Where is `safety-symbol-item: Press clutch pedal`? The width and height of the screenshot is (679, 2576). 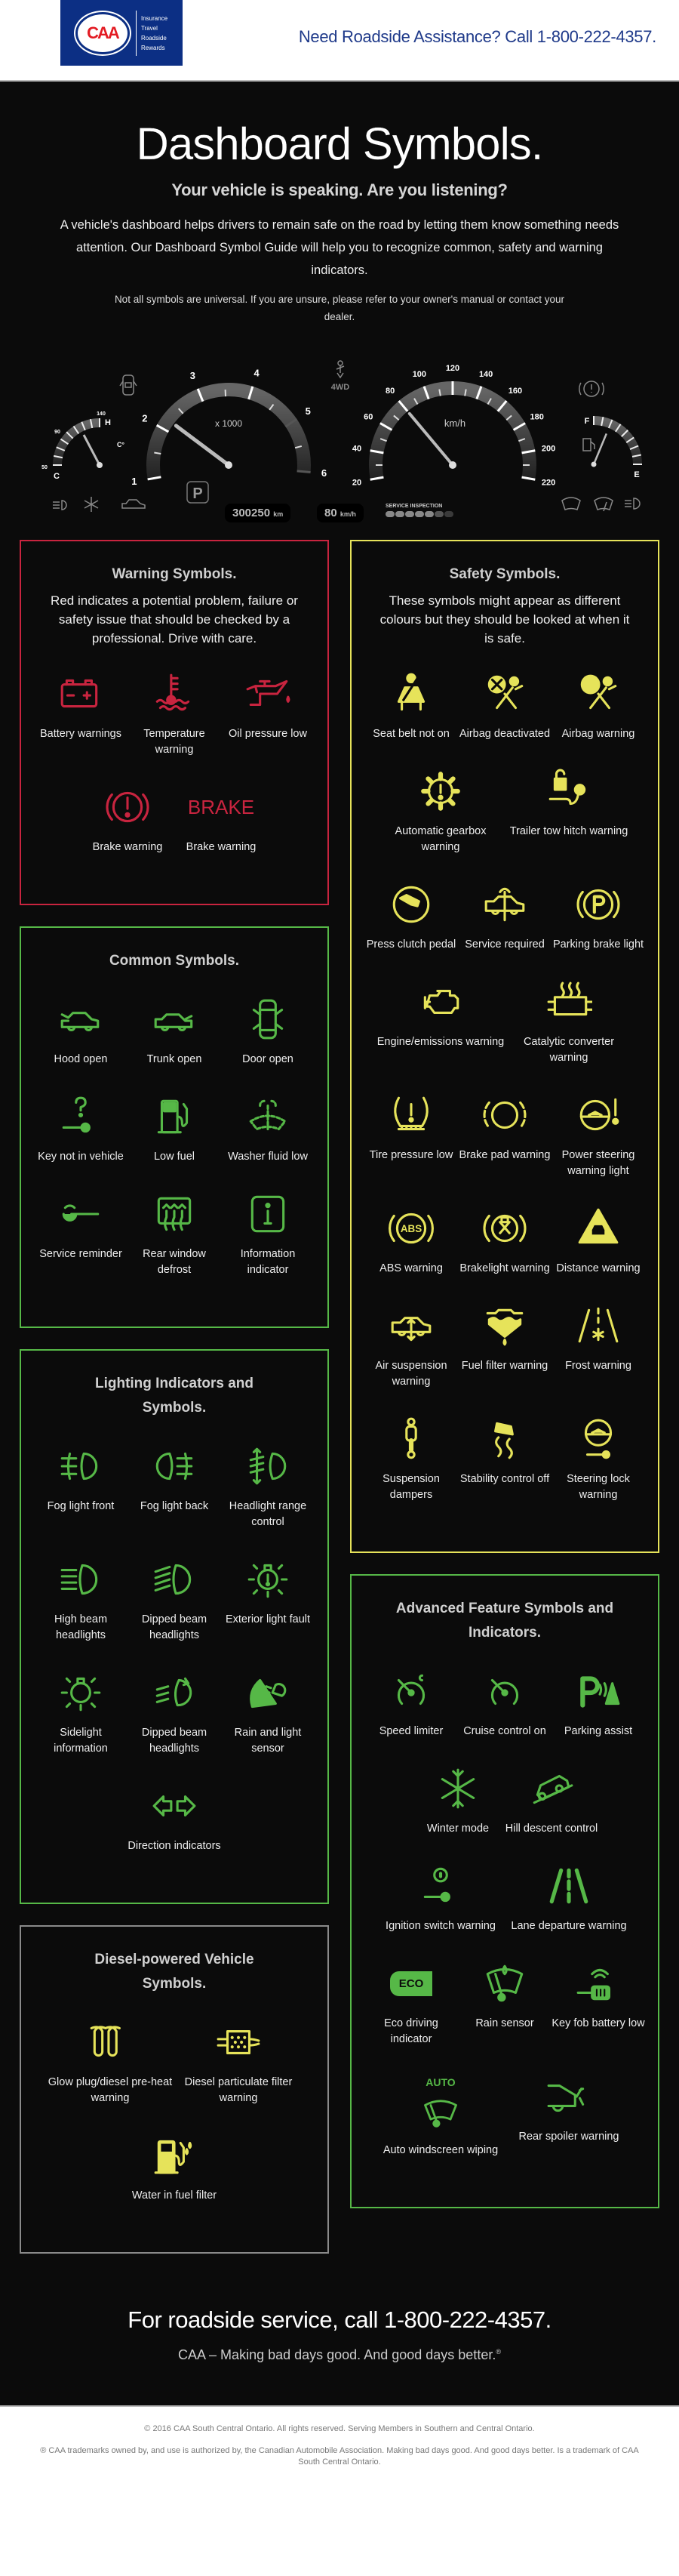 safety-symbol-item: Press clutch pedal is located at coordinates (411, 917).